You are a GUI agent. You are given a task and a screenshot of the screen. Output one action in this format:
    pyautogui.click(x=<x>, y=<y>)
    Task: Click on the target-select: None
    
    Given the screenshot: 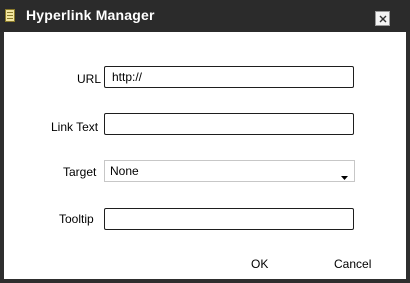 What is the action you would take?
    pyautogui.click(x=229, y=171)
    